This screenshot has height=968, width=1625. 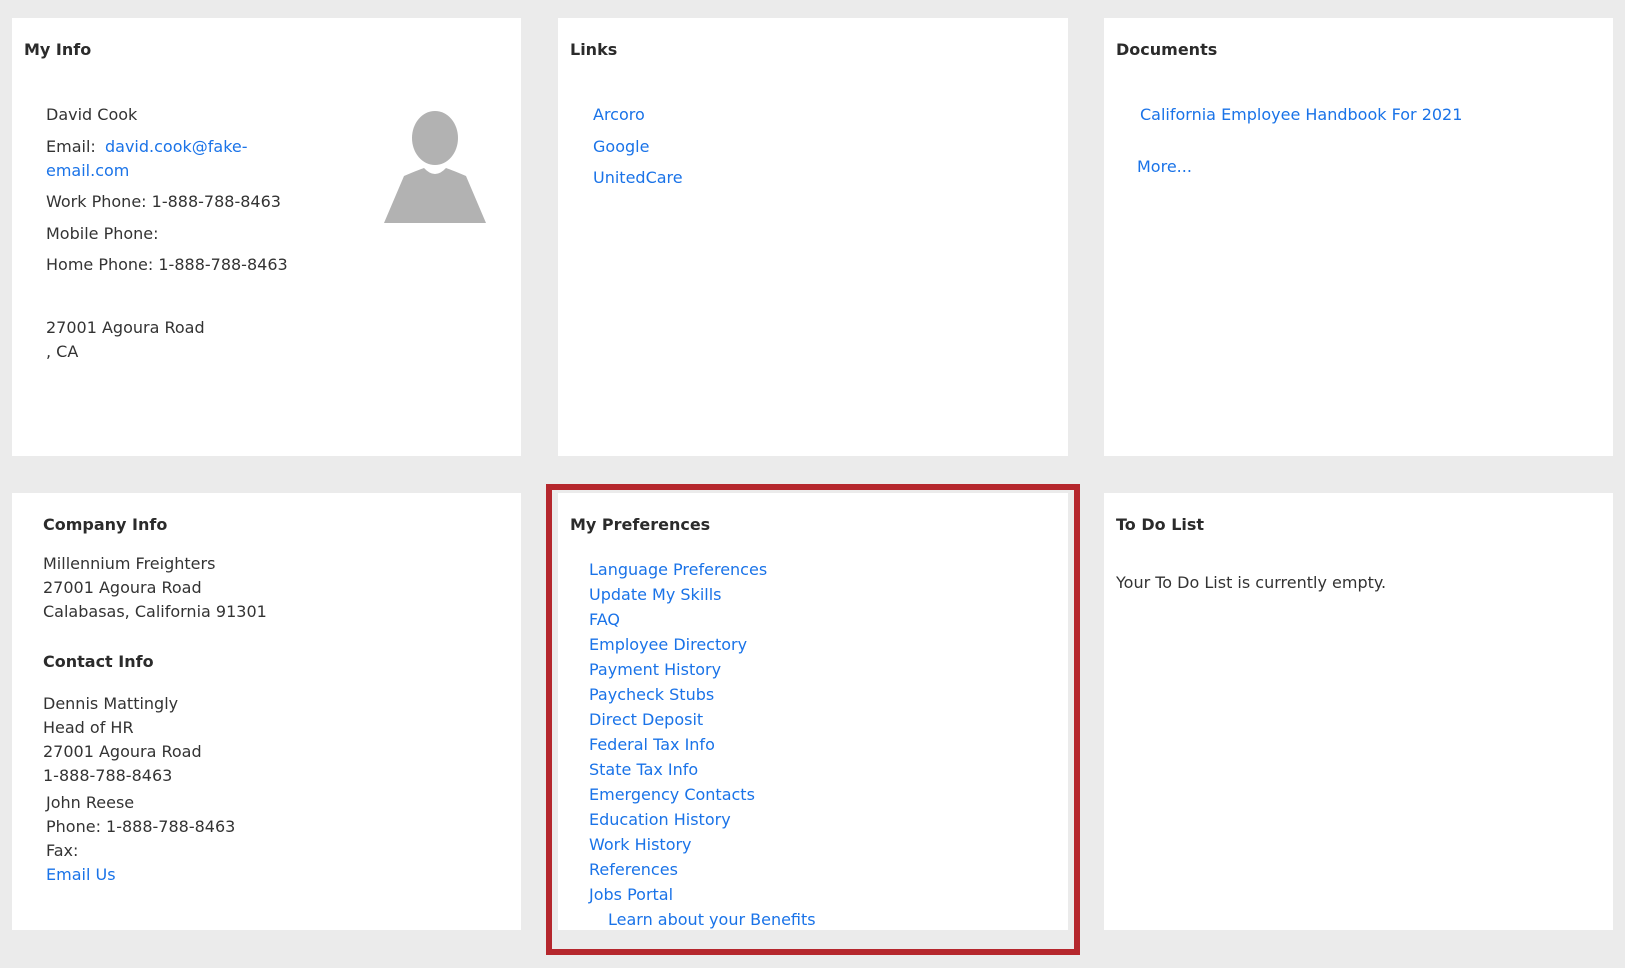 I want to click on pref-payment-history: Payment History, so click(x=655, y=669).